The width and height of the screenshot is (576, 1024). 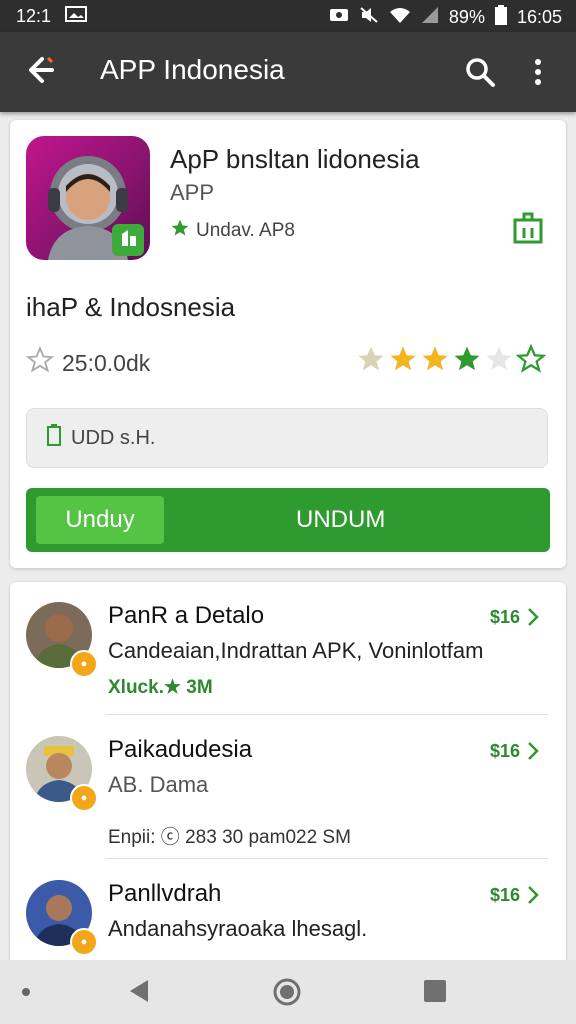 I want to click on status-left-number: 12:1, so click(x=34, y=16).